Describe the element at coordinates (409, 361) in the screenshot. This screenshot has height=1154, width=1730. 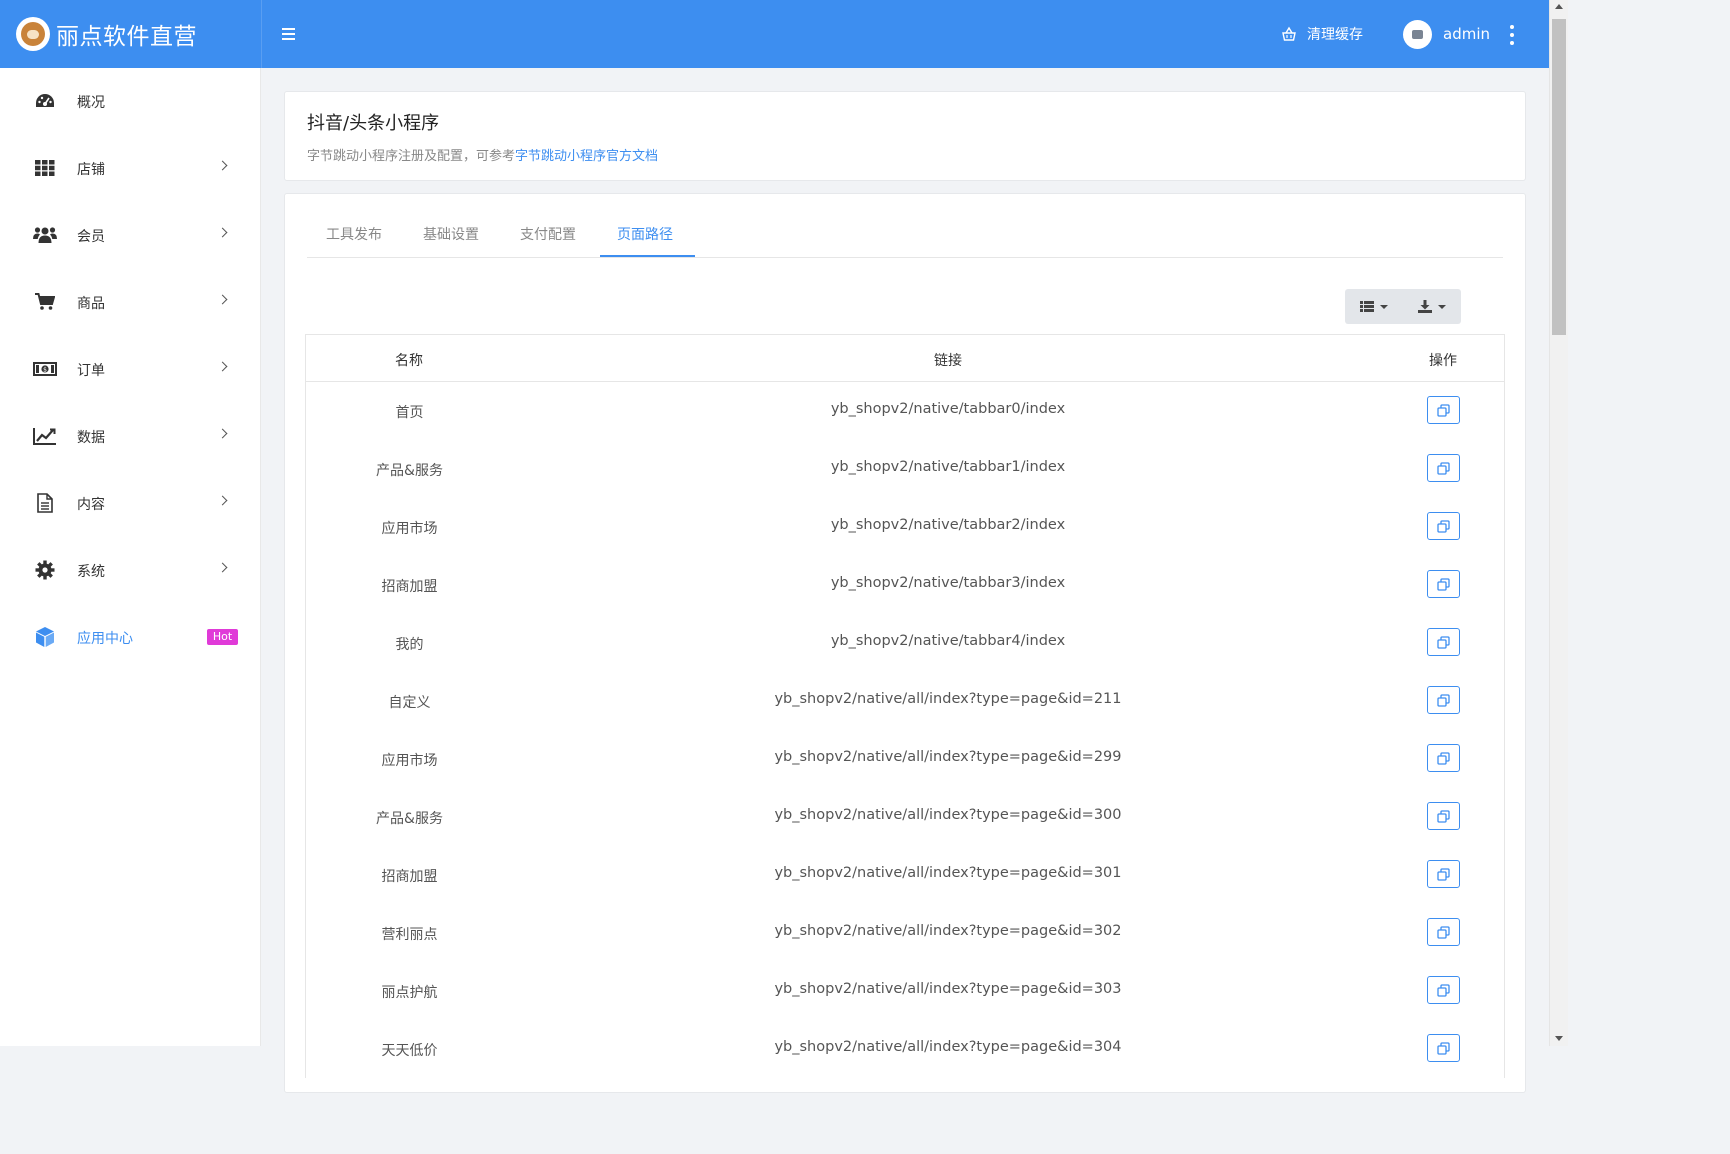
I see `column-header-name: 名称` at that location.